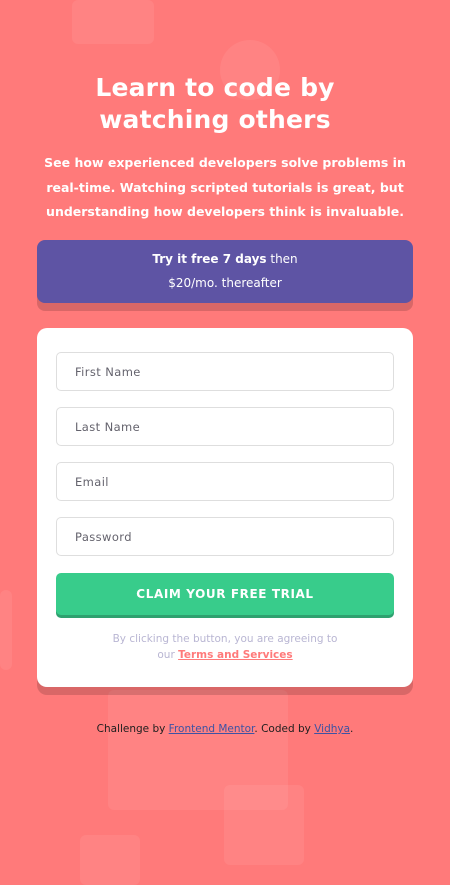 Image resolution: width=450 pixels, height=885 pixels. What do you see at coordinates (225, 371) in the screenshot?
I see `first-name-field` at bounding box center [225, 371].